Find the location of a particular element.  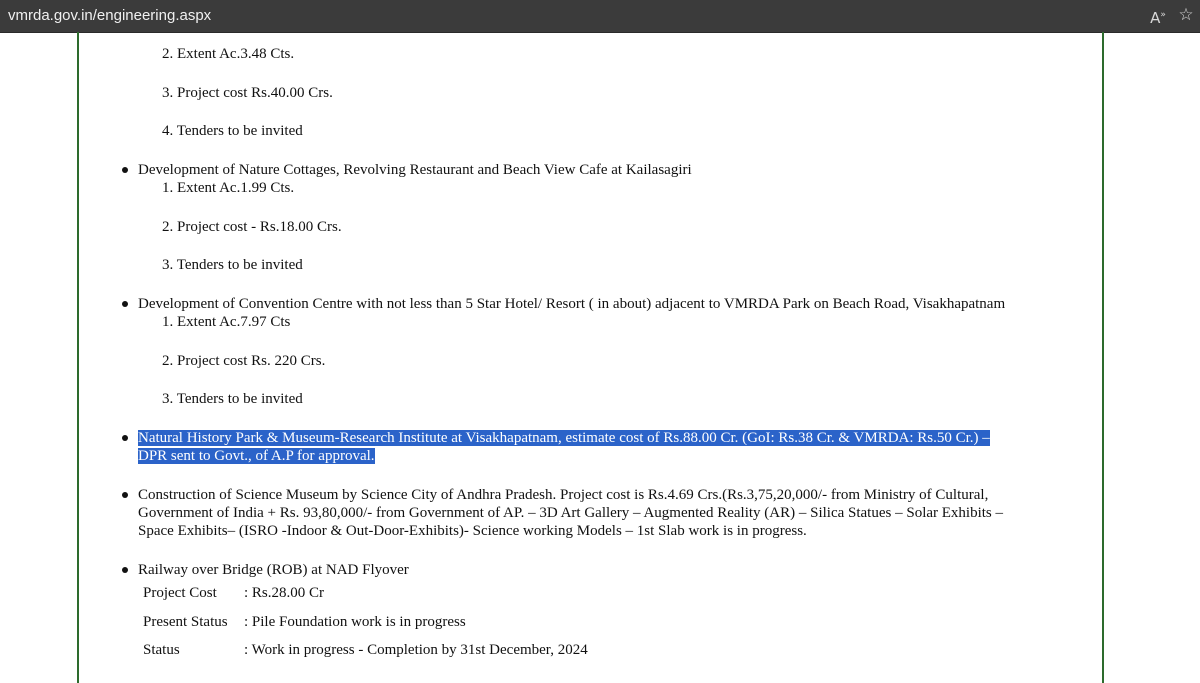

rob-label-present-status: Present Status is located at coordinates (185, 622).